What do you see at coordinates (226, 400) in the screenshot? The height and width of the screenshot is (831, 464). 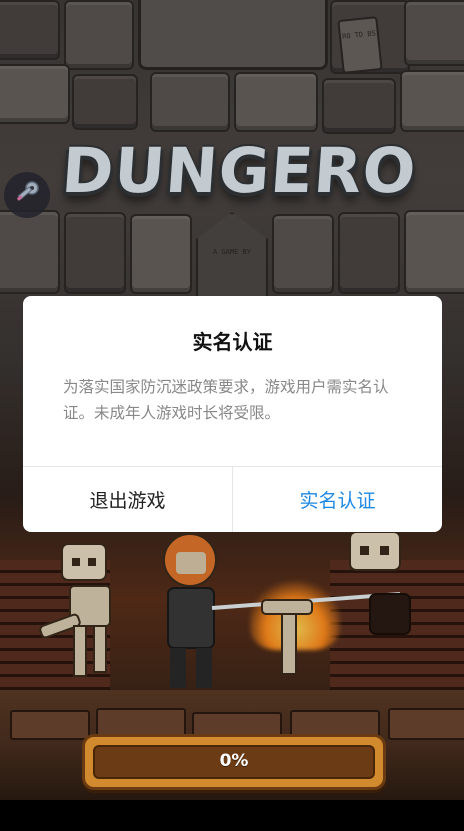 I see `dialog-message: 为落实国家防沉迷政策要求，游戏用户需实名认证。未成年人游戏时长将受限。` at bounding box center [226, 400].